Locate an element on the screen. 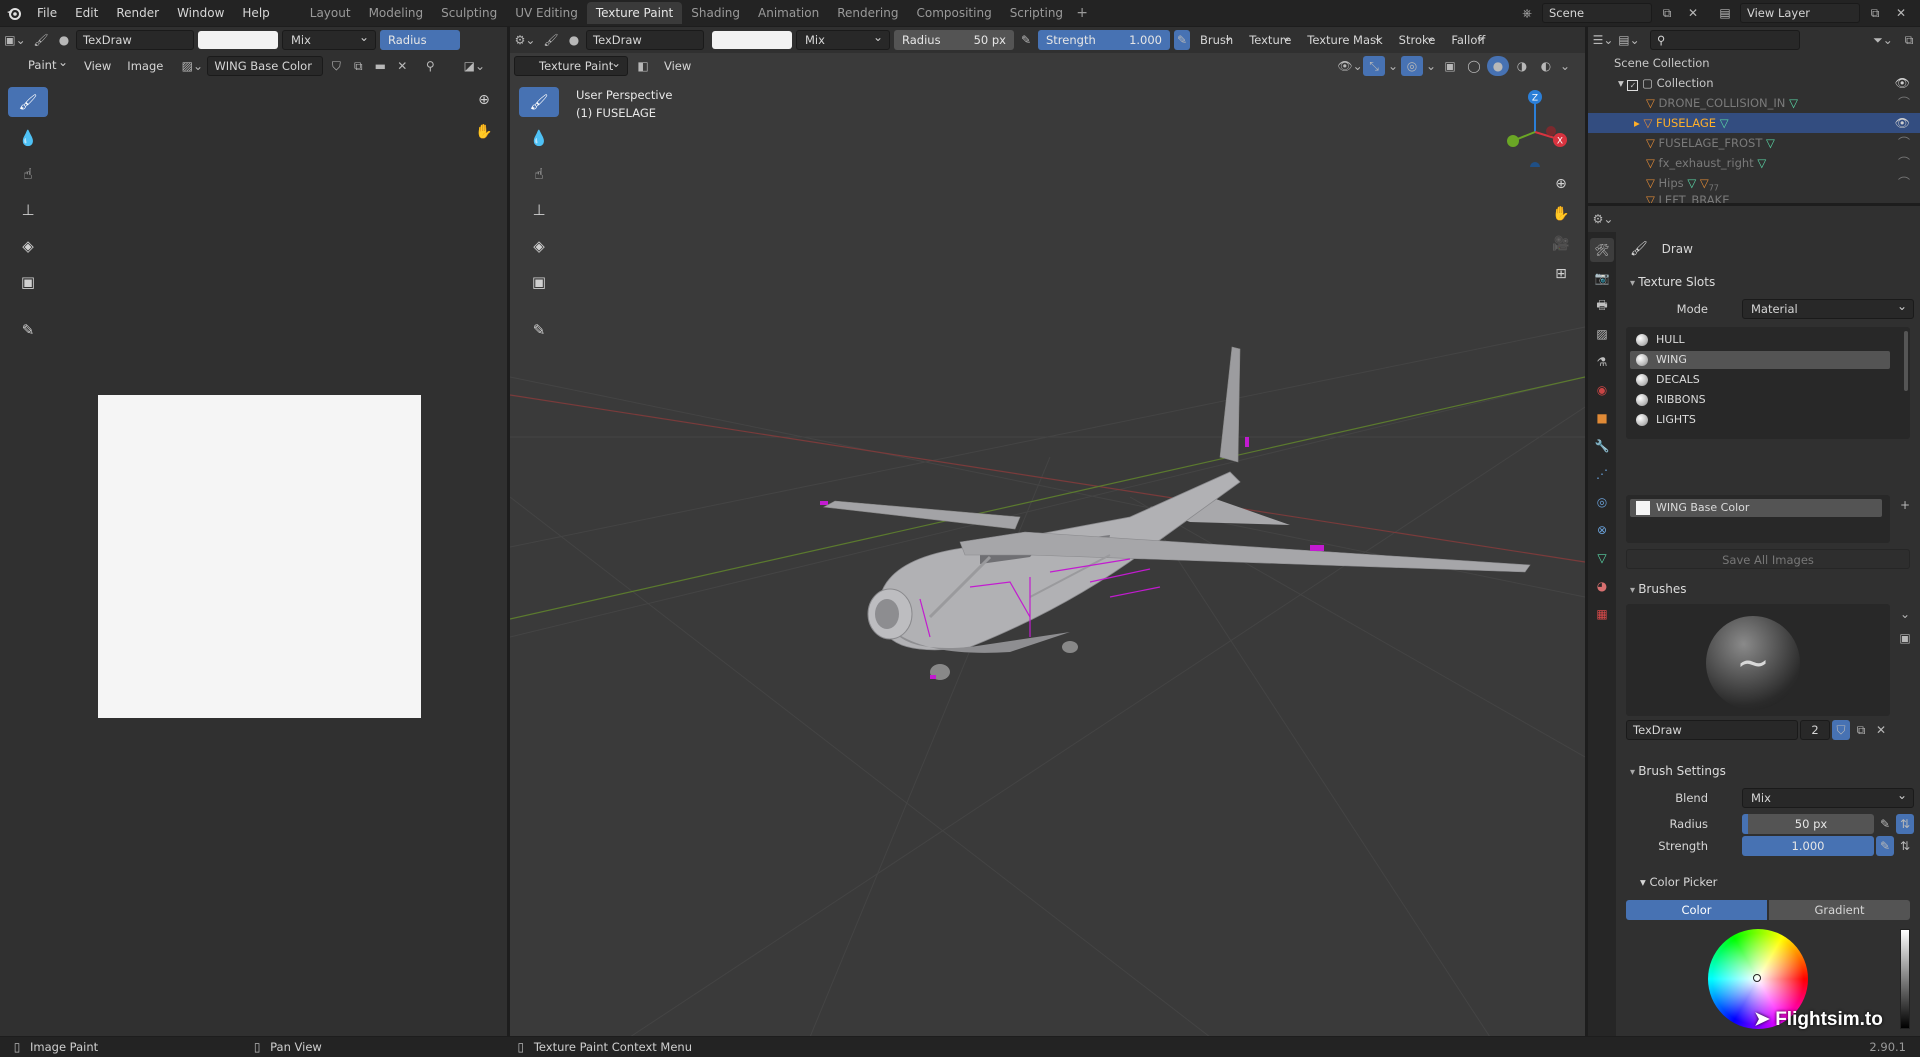 The image size is (1920, 1057). unlink-brush-icon: ✕ is located at coordinates (1881, 730).